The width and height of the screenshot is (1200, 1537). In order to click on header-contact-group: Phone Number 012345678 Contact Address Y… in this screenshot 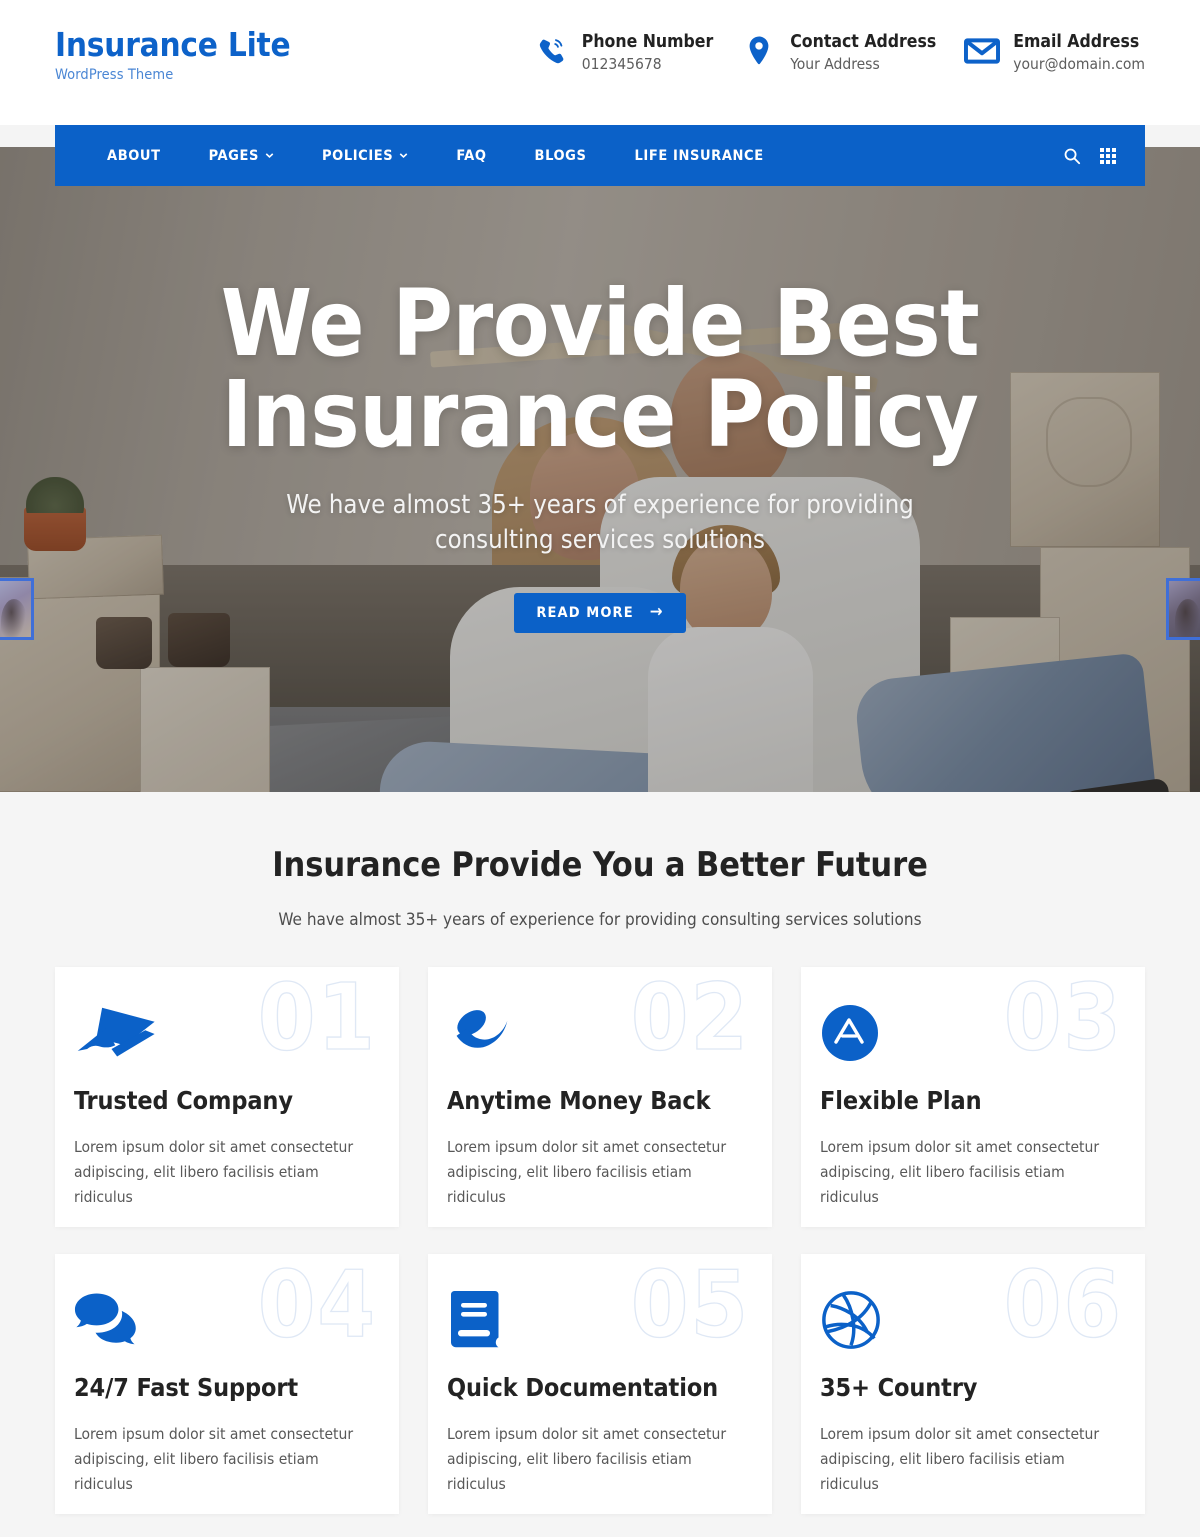, I will do `click(839, 53)`.